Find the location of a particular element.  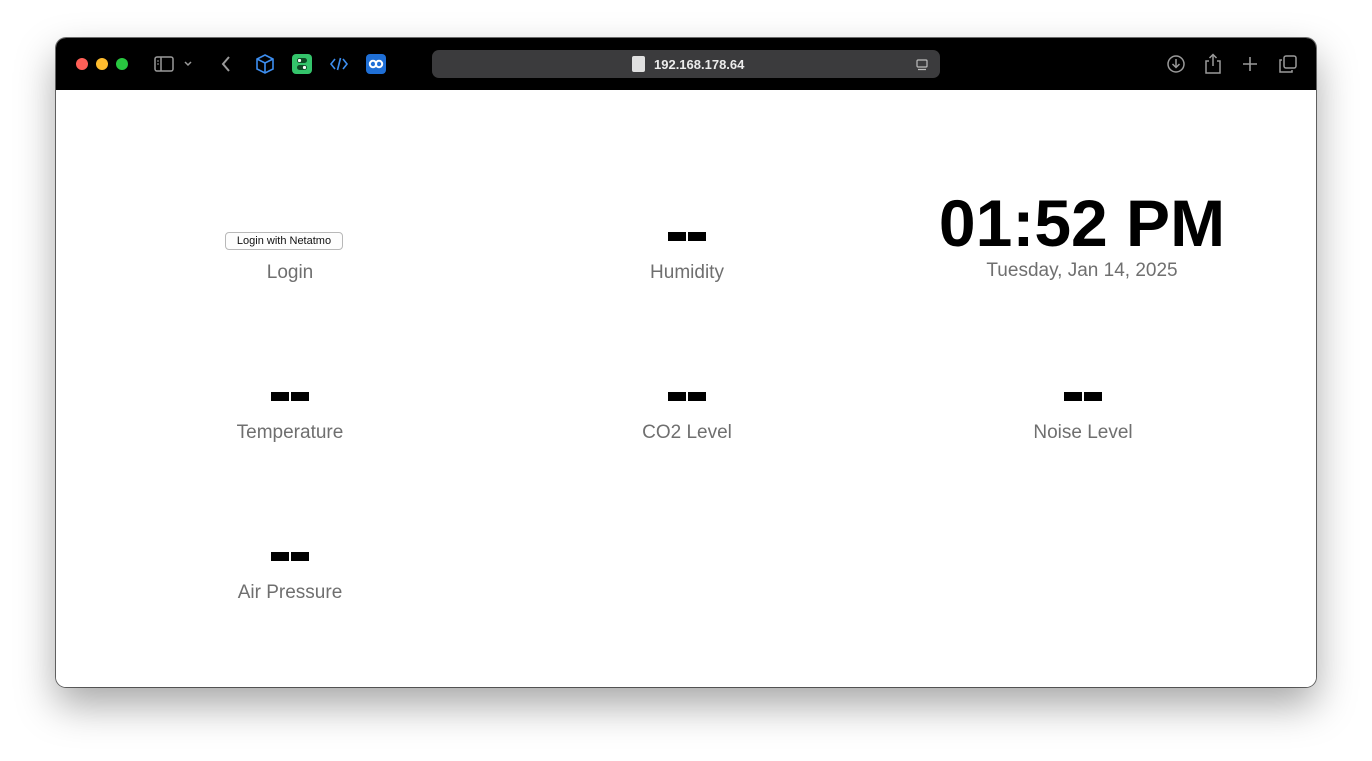

new-tab-icon is located at coordinates (1250, 64).